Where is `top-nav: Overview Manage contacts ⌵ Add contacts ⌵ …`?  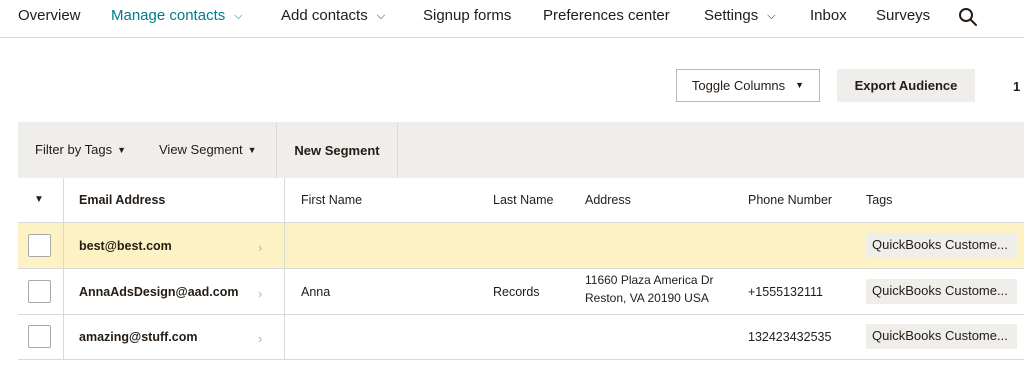 top-nav: Overview Manage contacts ⌵ Add contacts ⌵ … is located at coordinates (512, 19).